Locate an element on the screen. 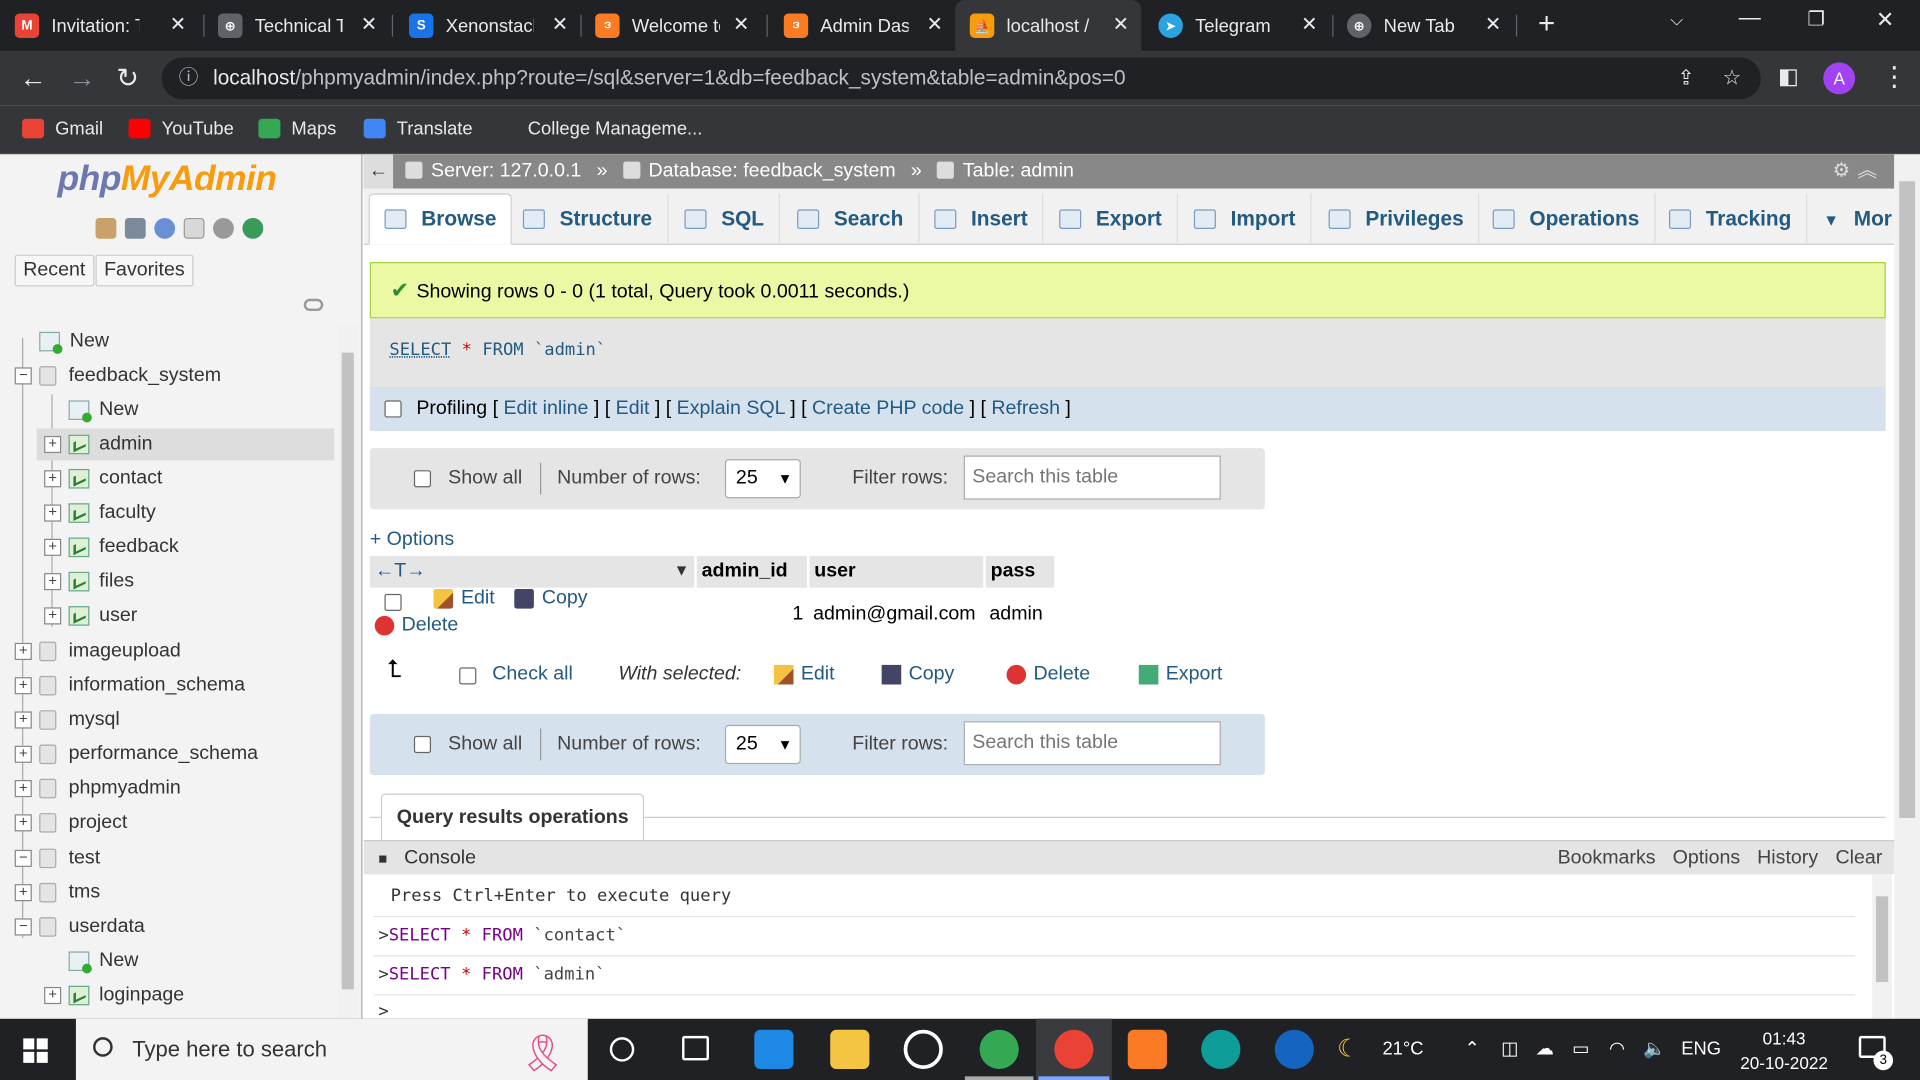 This screenshot has width=1920, height=1080. nav-scrollbar-thumb is located at coordinates (347, 671).